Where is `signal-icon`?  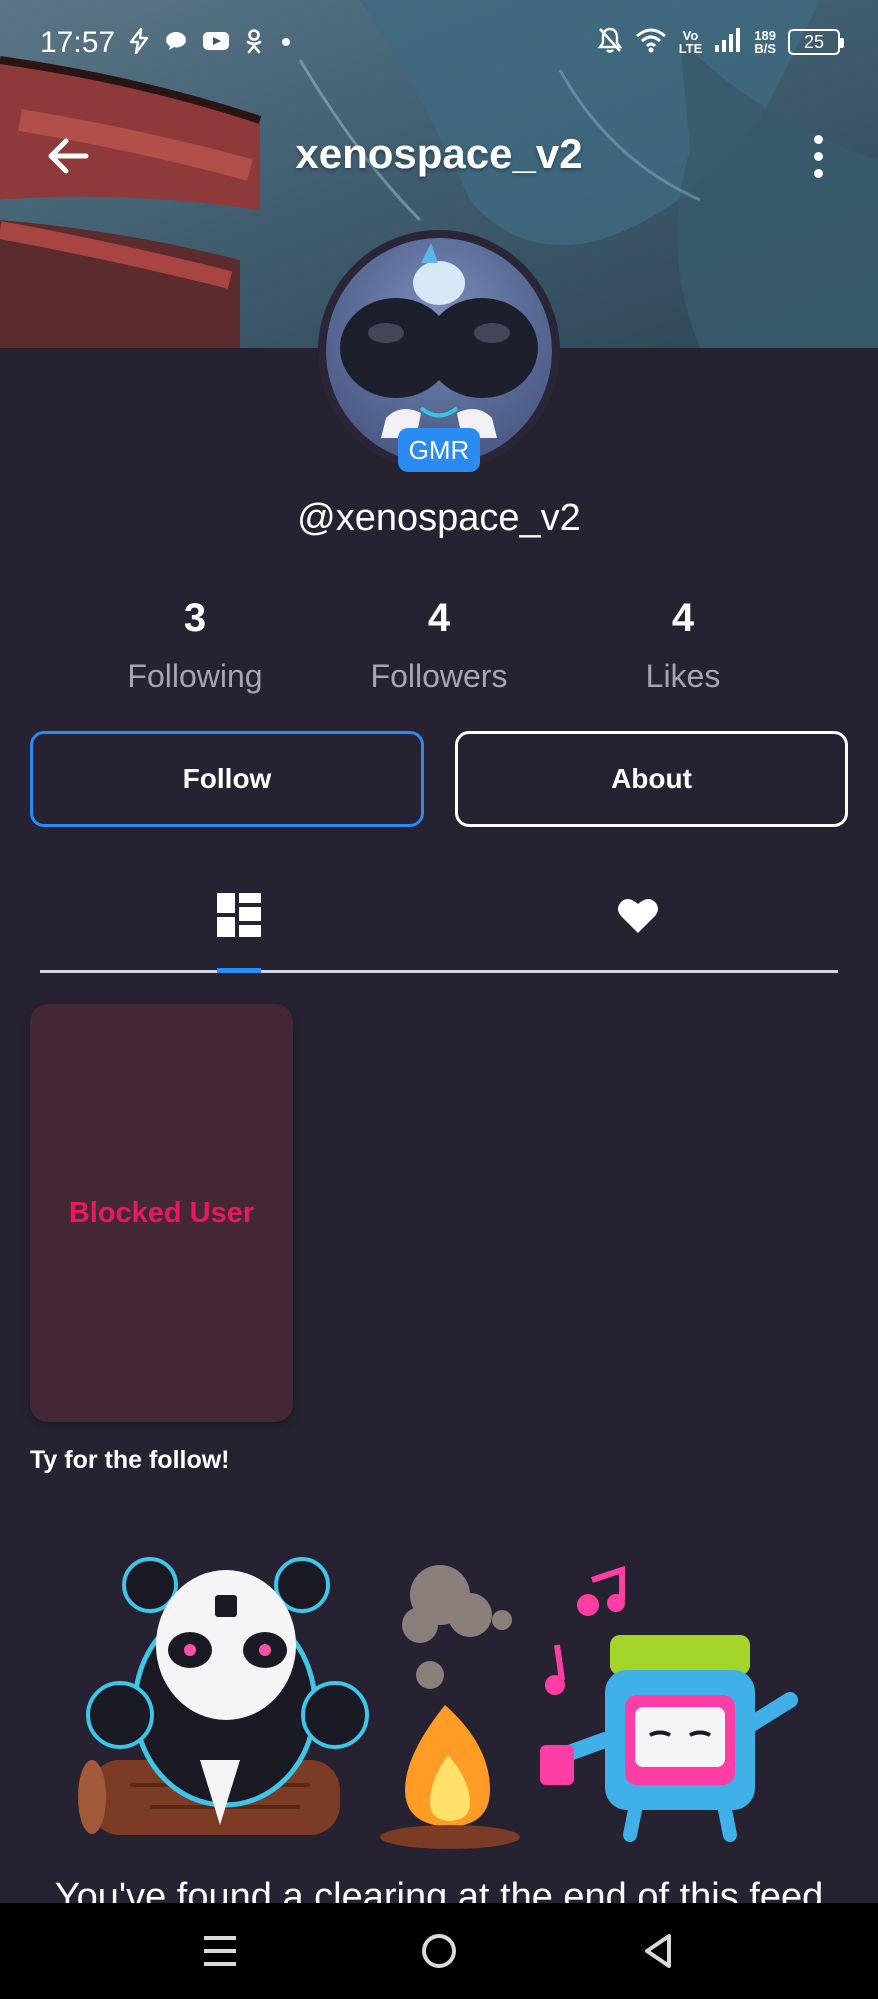
signal-icon is located at coordinates (728, 42).